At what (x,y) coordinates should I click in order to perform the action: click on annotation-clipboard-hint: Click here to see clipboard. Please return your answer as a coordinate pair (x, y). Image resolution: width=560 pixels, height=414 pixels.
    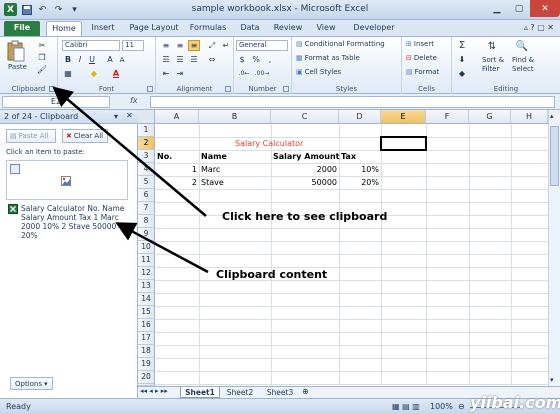
    Looking at the image, I should click on (305, 216).